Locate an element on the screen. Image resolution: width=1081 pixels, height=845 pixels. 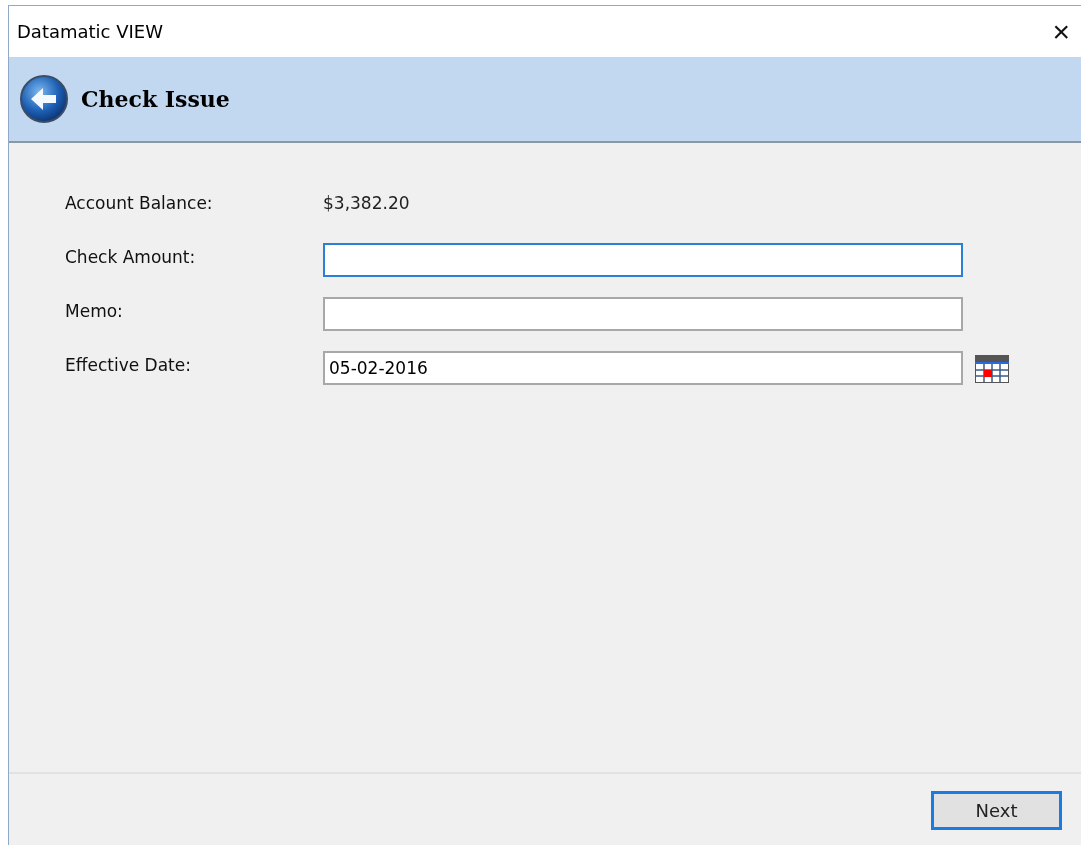
balance-value: $3,382.20 is located at coordinates (366, 202).